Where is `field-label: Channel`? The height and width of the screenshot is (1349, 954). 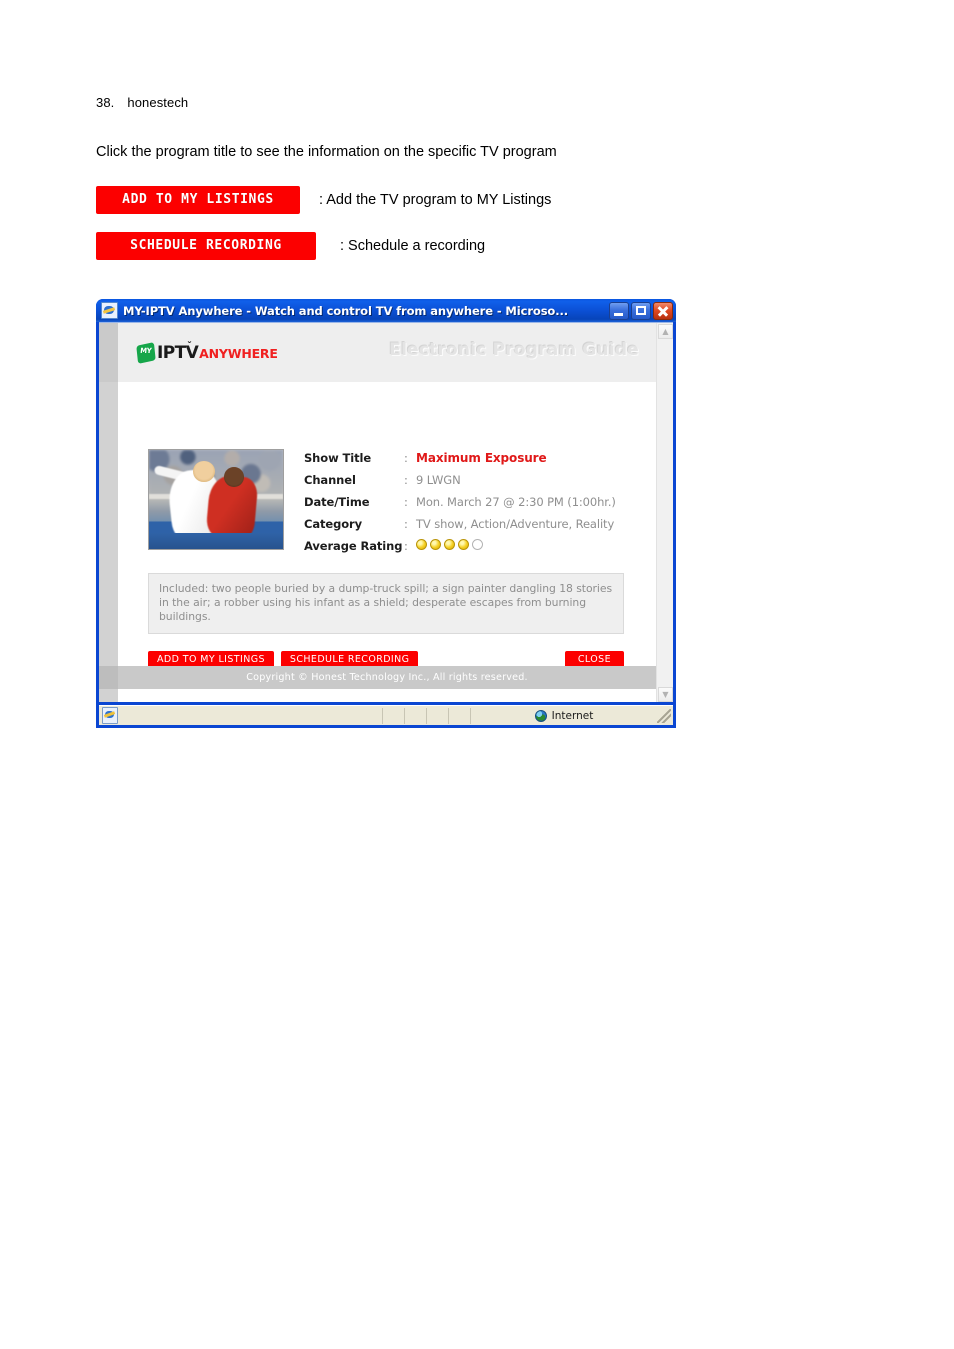
field-label: Channel is located at coordinates (330, 480).